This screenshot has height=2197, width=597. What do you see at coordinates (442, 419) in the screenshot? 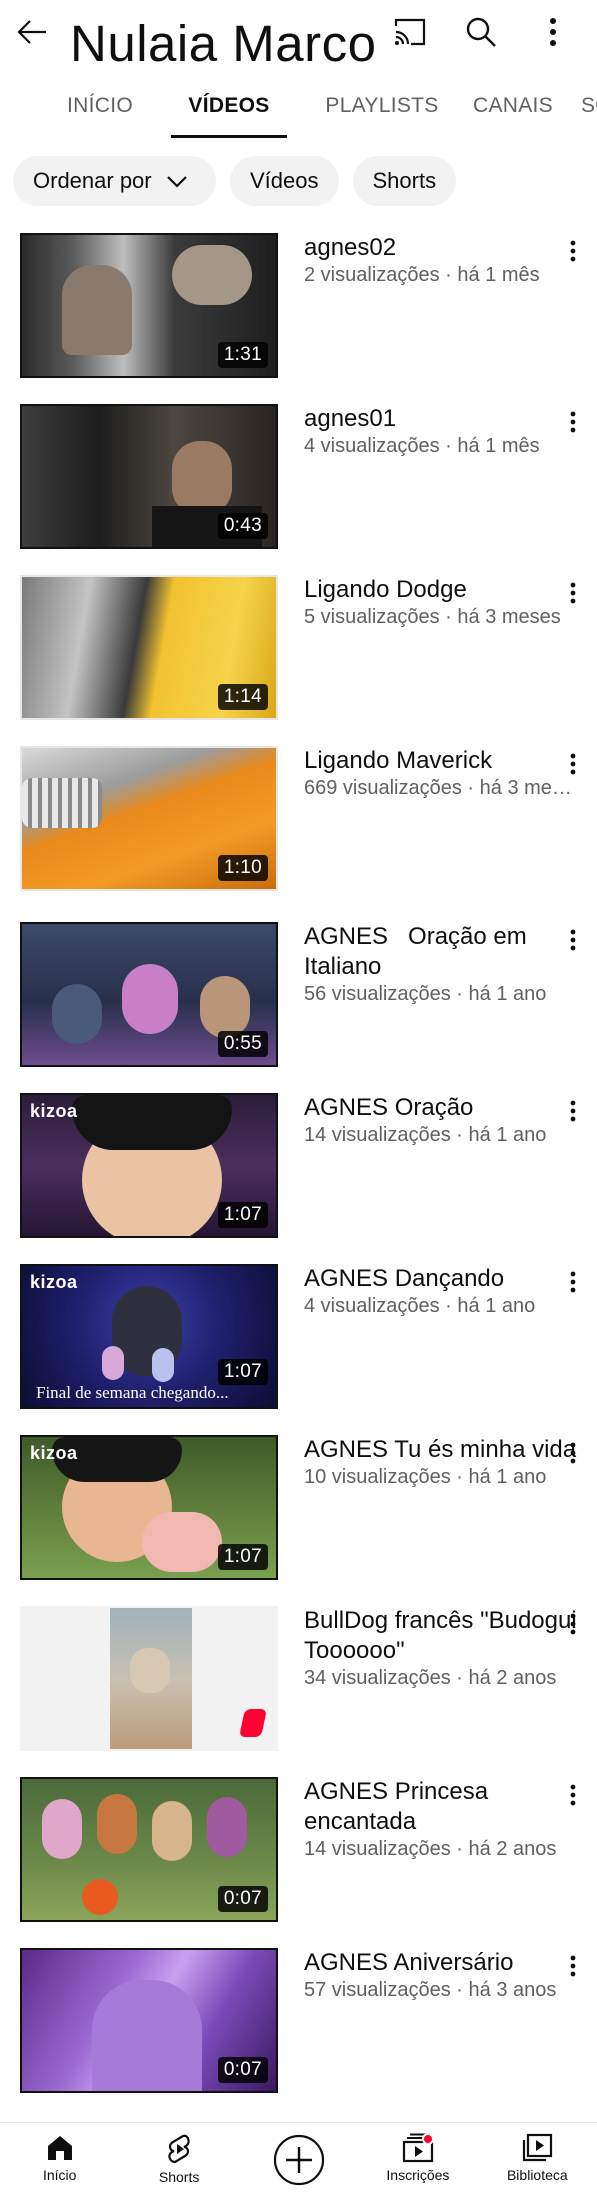
I see `video-title: agnes01` at bounding box center [442, 419].